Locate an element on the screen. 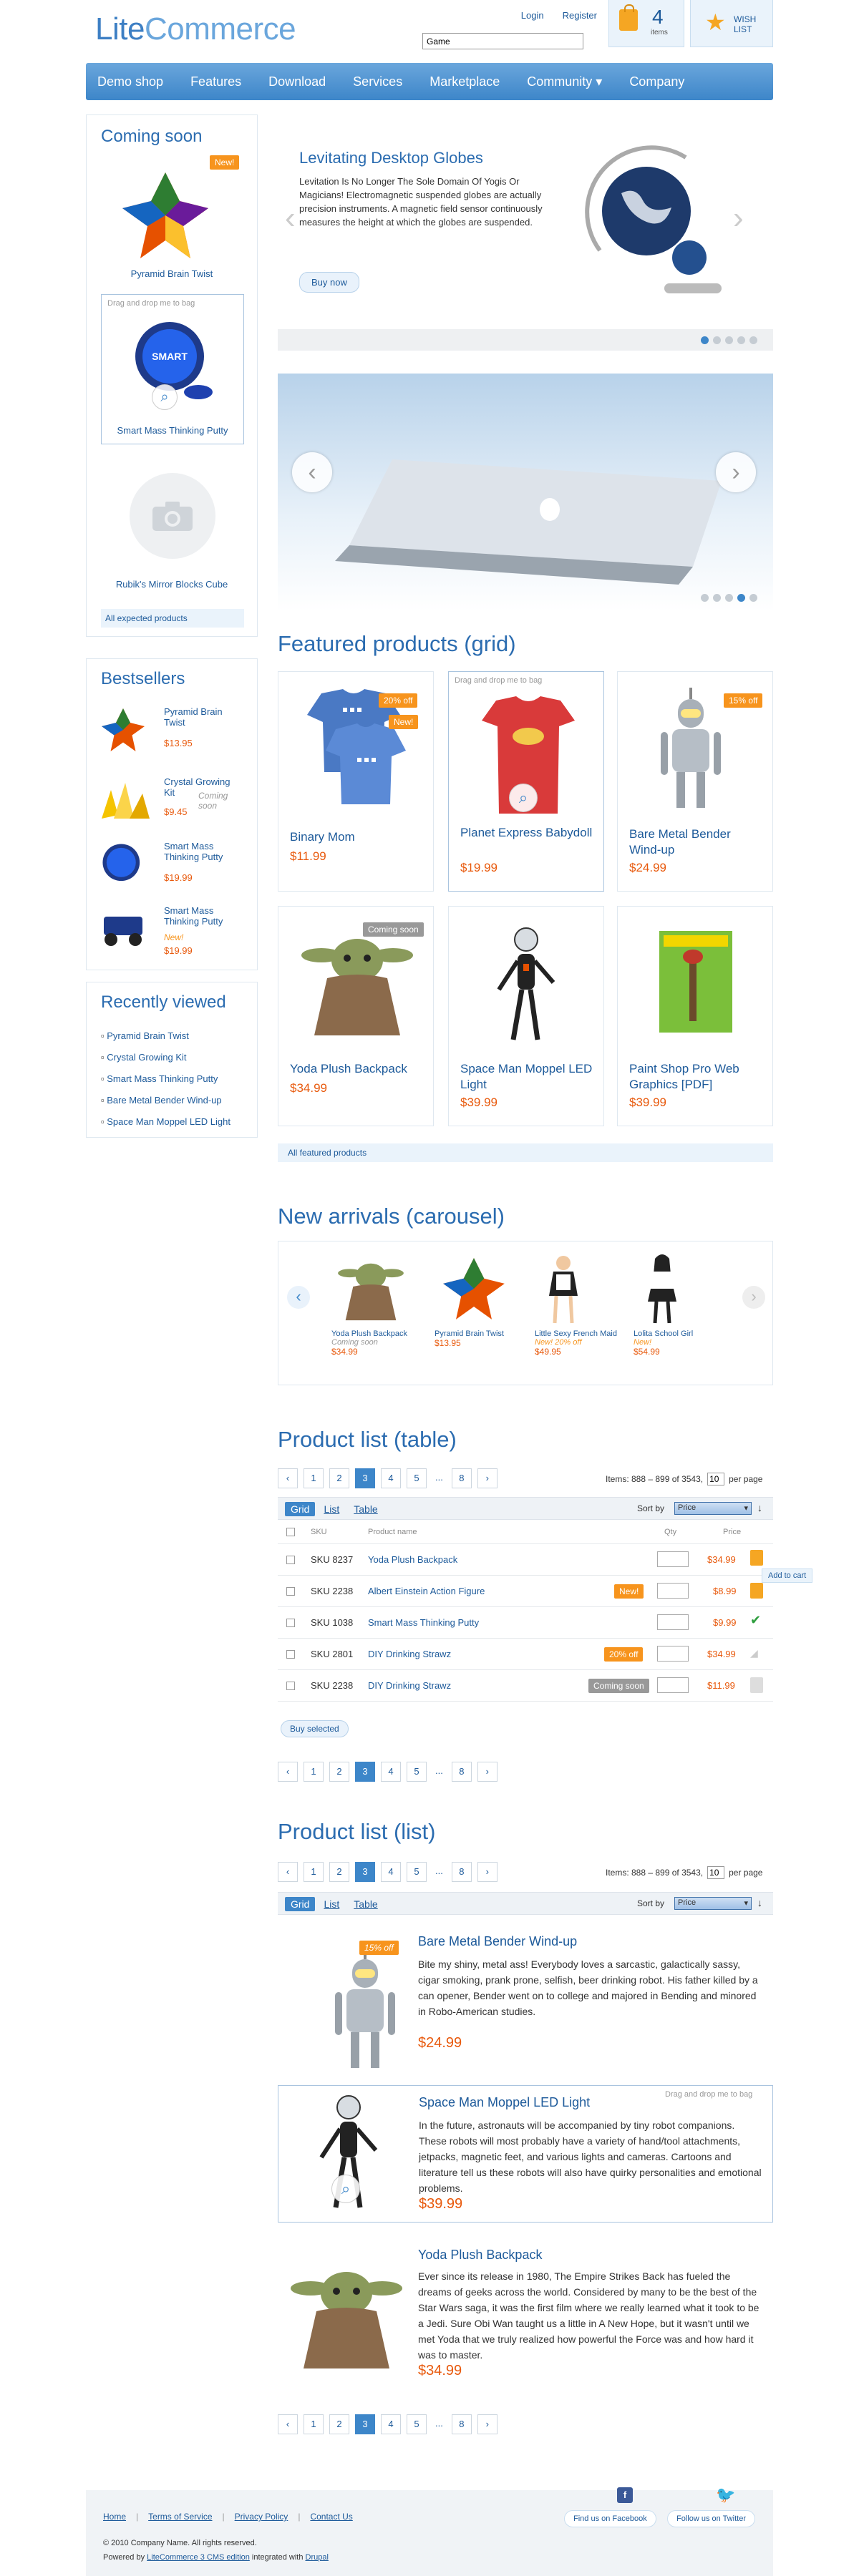 The image size is (859, 2576). recent-item: ▫ Crystal Growing Kit is located at coordinates (165, 1057).